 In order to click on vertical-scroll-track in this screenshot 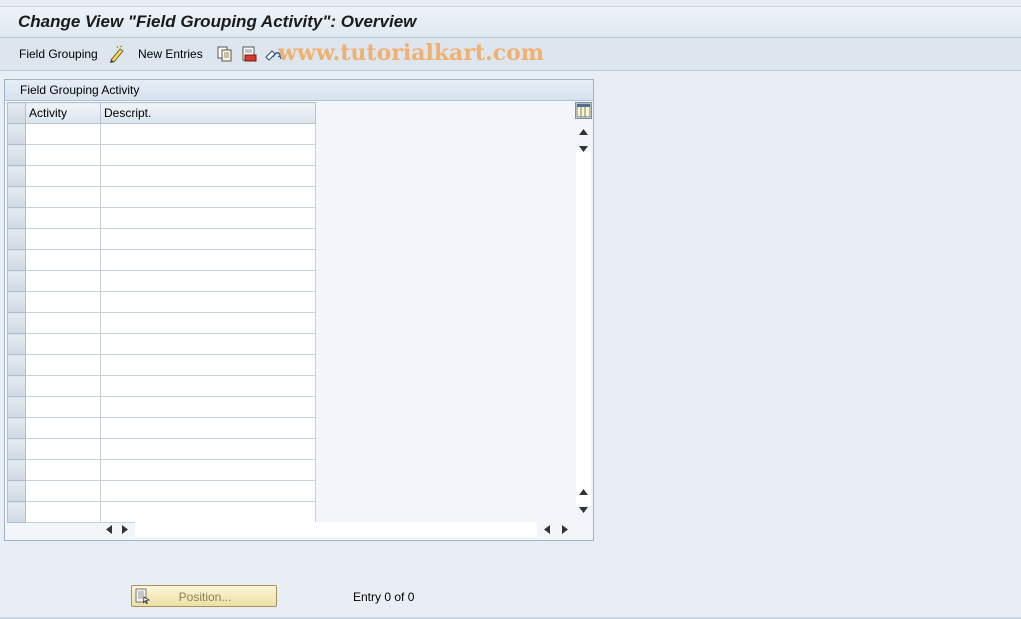, I will do `click(583, 329)`.